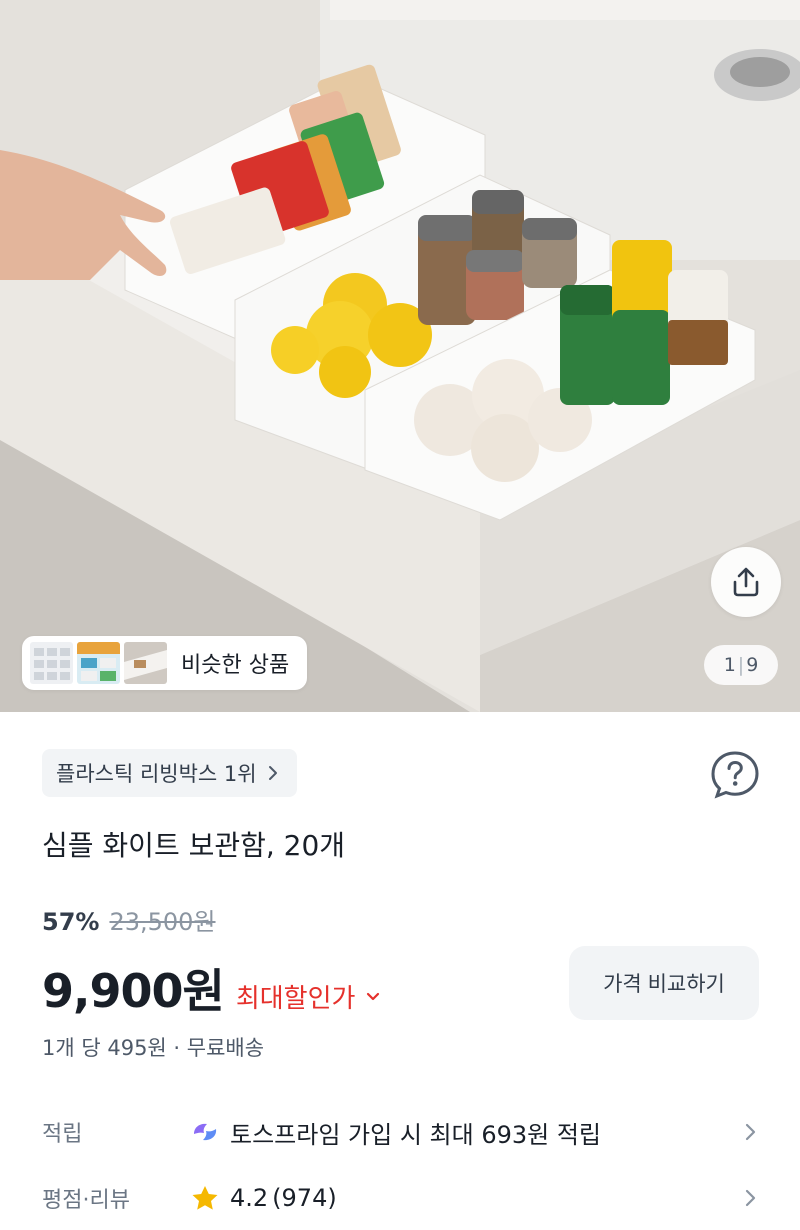 The image size is (800, 1230). I want to click on rating-review-row: 평점·리뷰 4.2 (974), so click(400, 1198).